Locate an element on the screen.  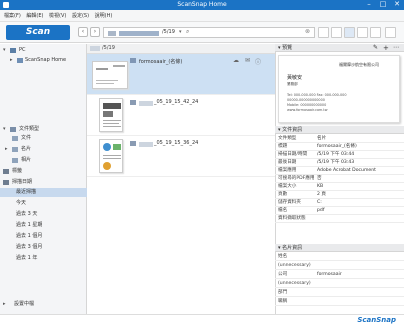
minimize-button: – is located at coordinates (369, 5).